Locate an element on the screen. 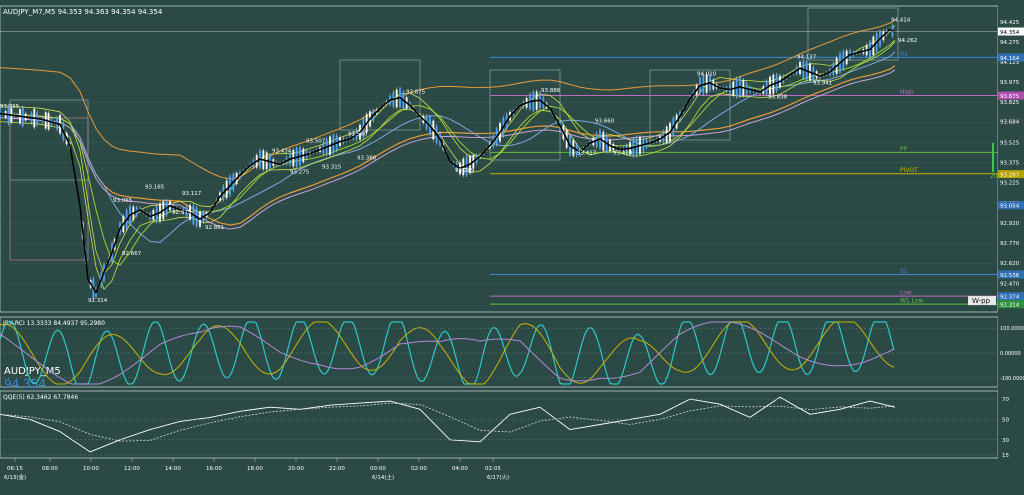  swing-label: 93.875 is located at coordinates (416, 93).